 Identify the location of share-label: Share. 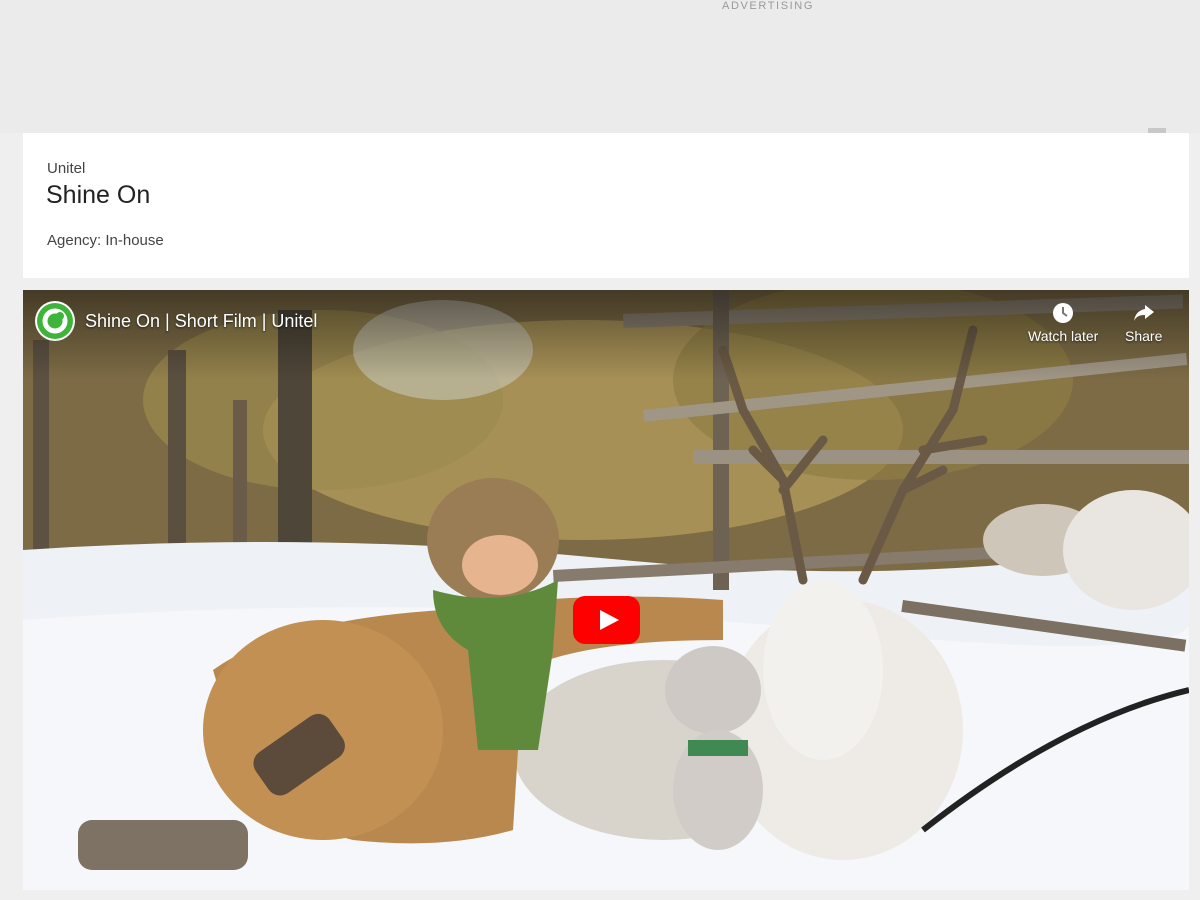
(1144, 336).